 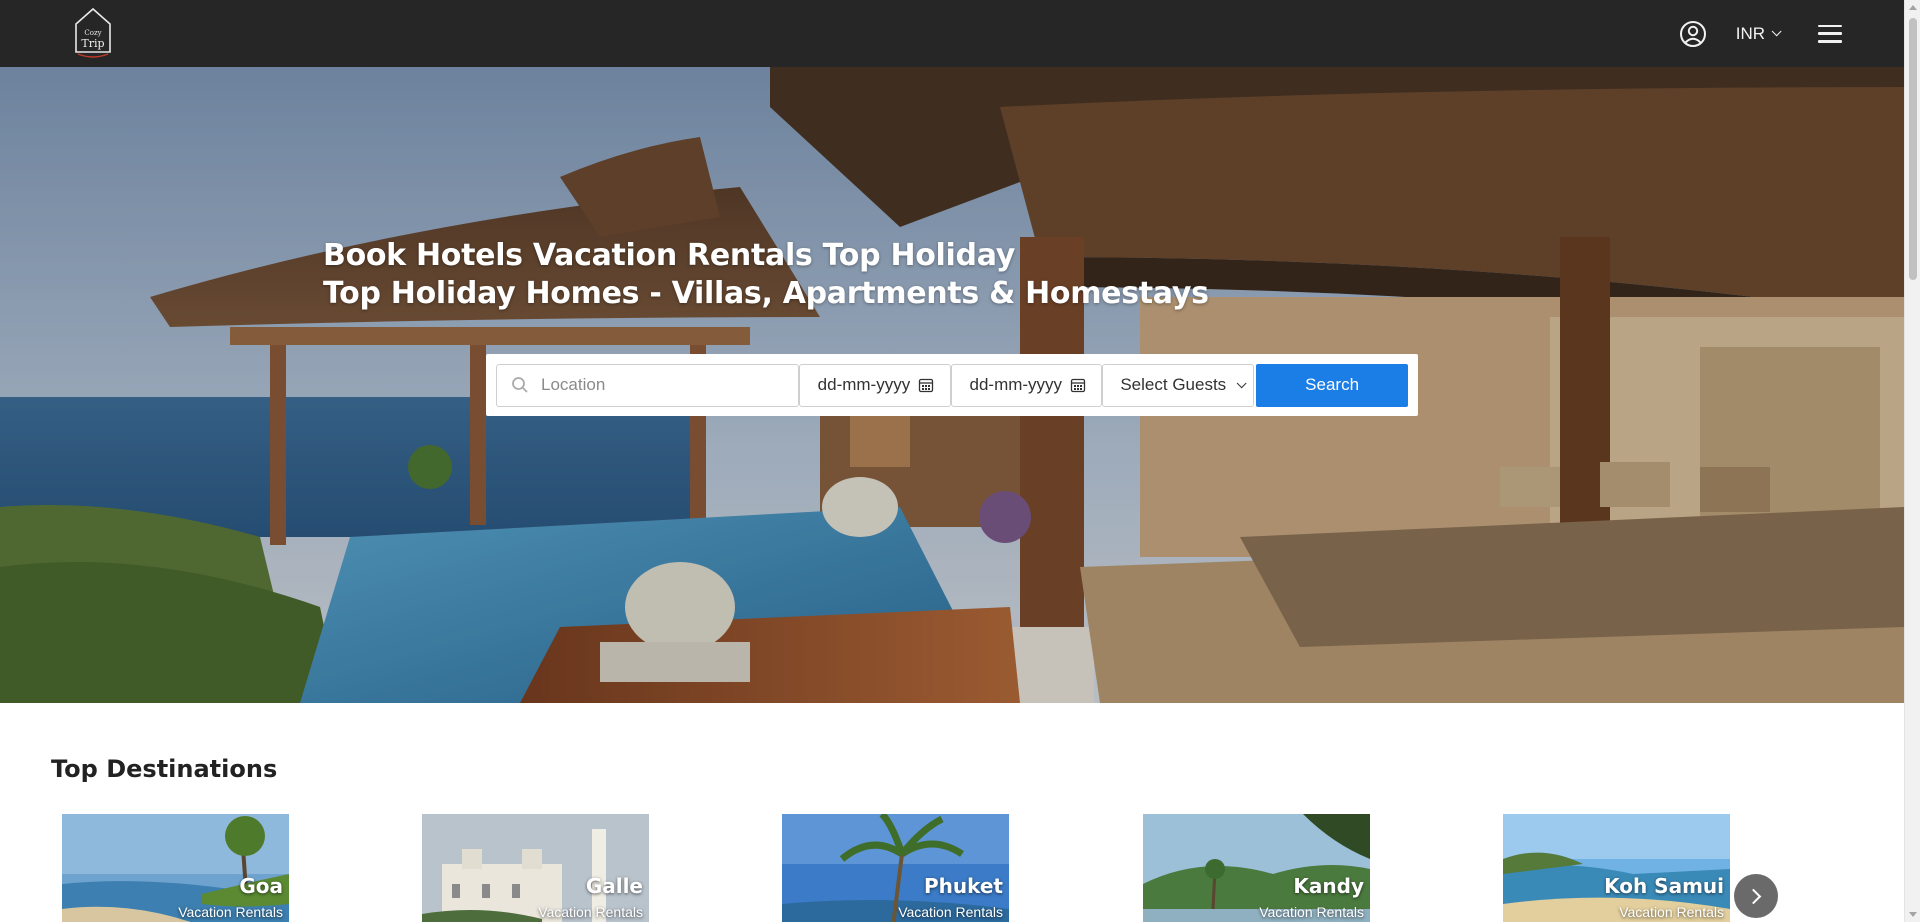 I want to click on destination-name: Goa, so click(x=261, y=886).